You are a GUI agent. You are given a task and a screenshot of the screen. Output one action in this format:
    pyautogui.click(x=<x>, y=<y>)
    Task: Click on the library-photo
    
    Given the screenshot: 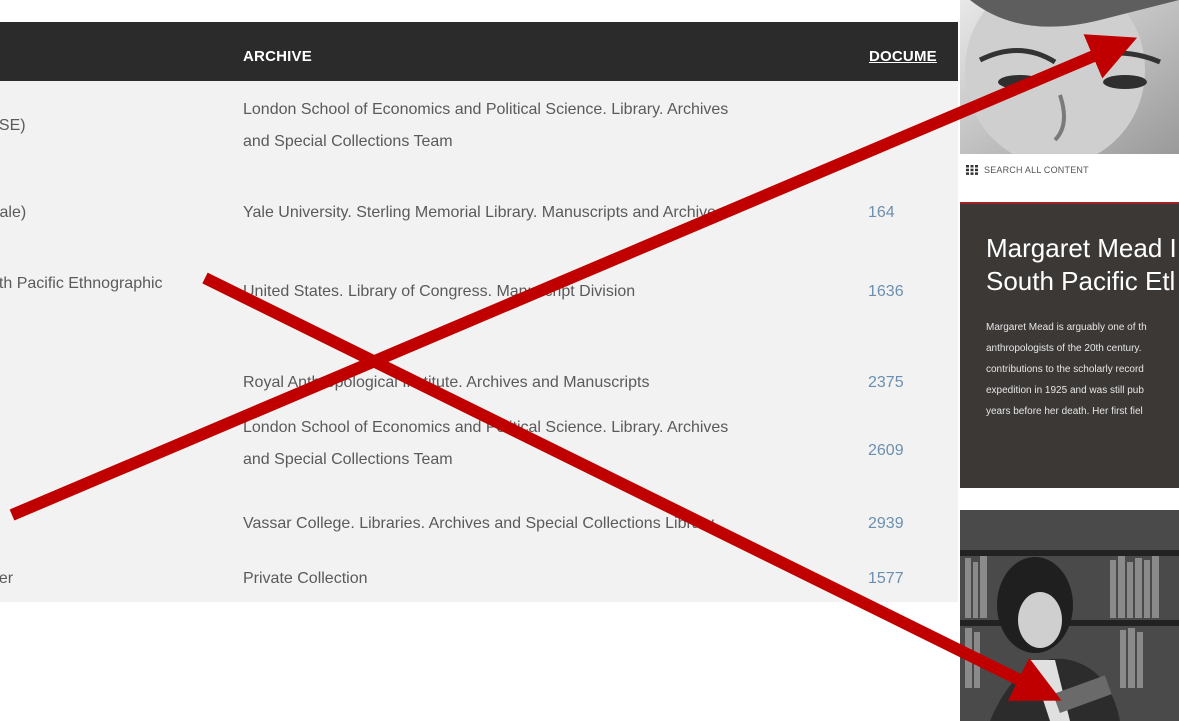 What is the action you would take?
    pyautogui.click(x=1069, y=615)
    